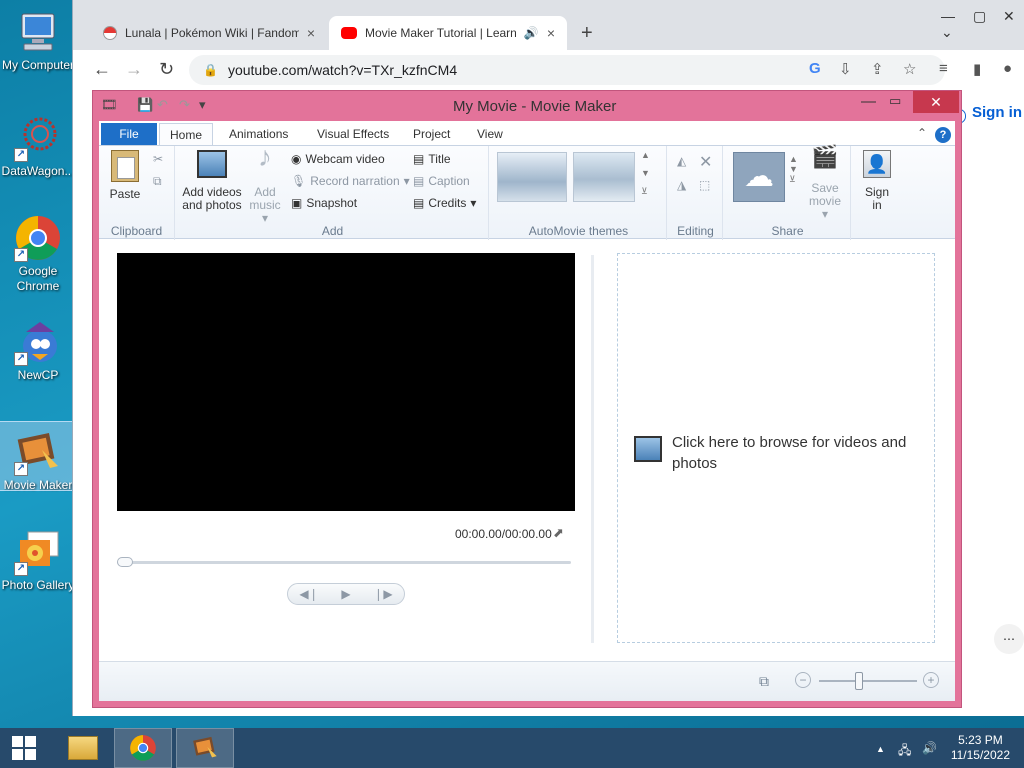 The width and height of the screenshot is (1024, 768). What do you see at coordinates (448, 33) in the screenshot?
I see `tab-movie-maker-tutorial: Movie Maker Tutorial | Learn 🔊 ×` at bounding box center [448, 33].